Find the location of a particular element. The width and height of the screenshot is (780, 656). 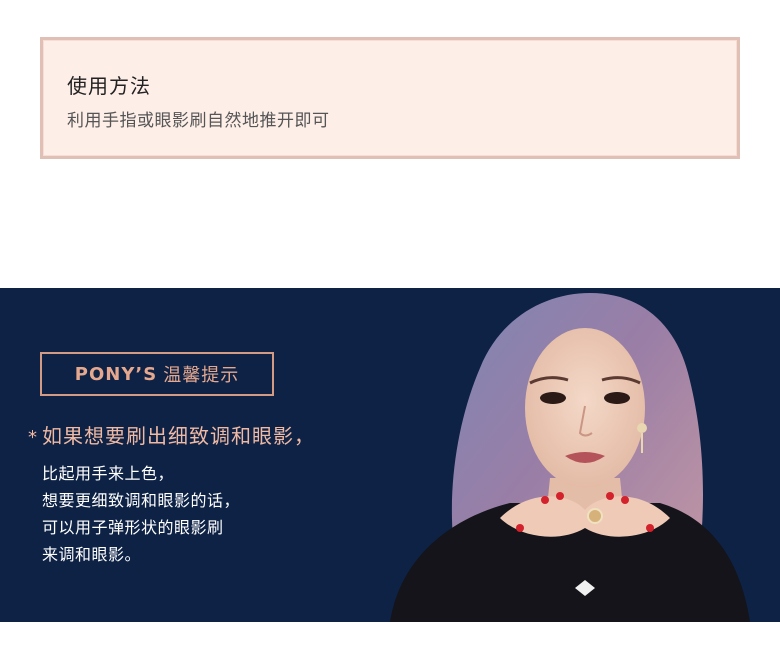

usage-text: 利用手指或眼影刷自然地推开即可 is located at coordinates (198, 121).